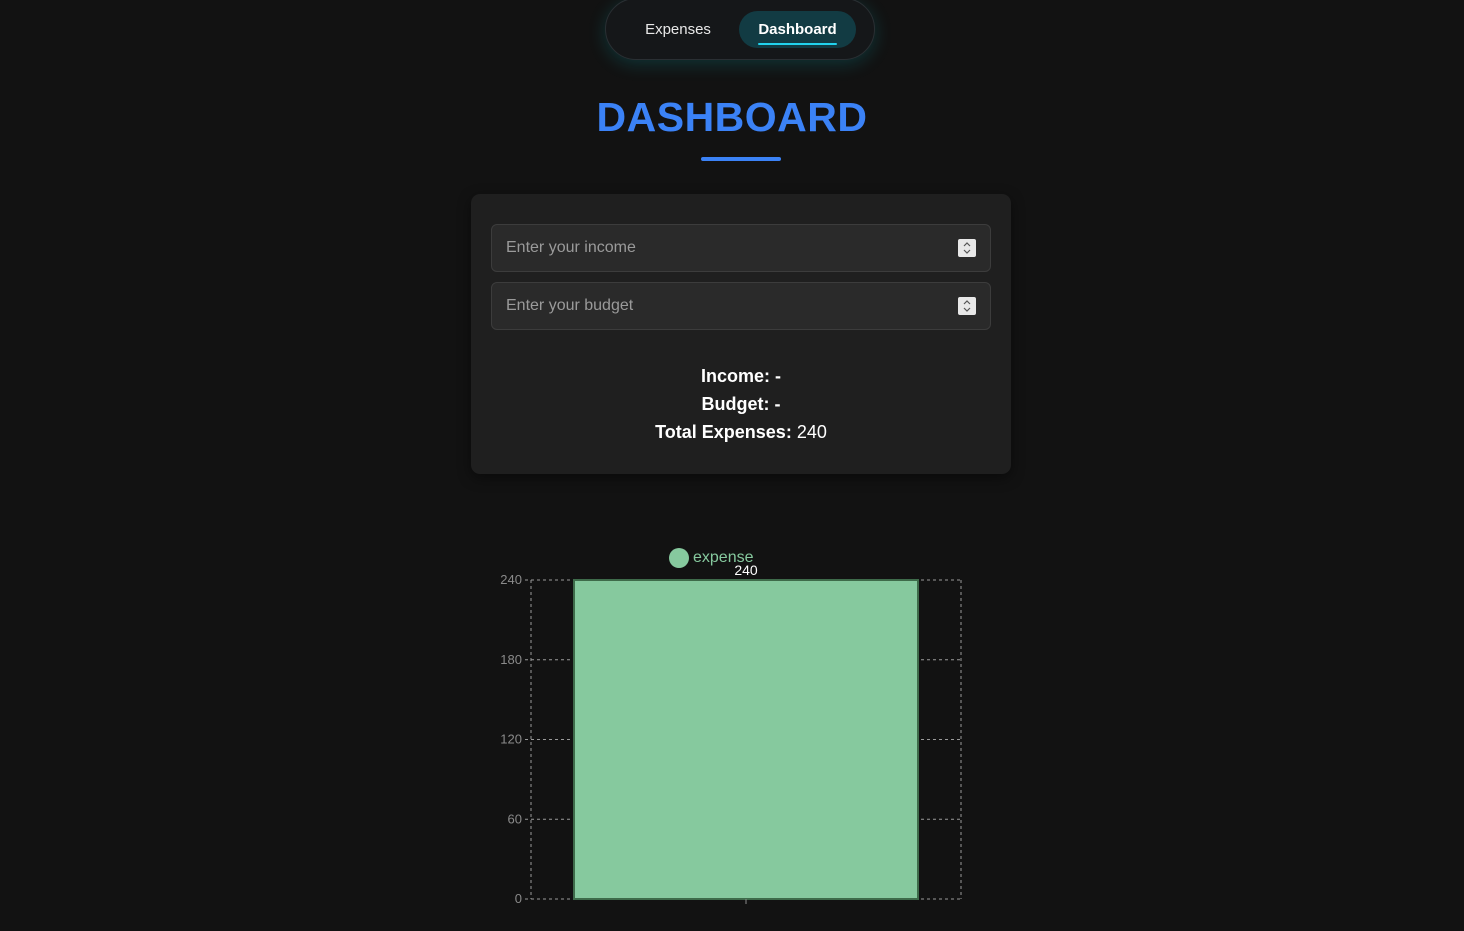 The width and height of the screenshot is (1464, 931). What do you see at coordinates (518, 898) in the screenshot?
I see `y-tick-label: 0` at bounding box center [518, 898].